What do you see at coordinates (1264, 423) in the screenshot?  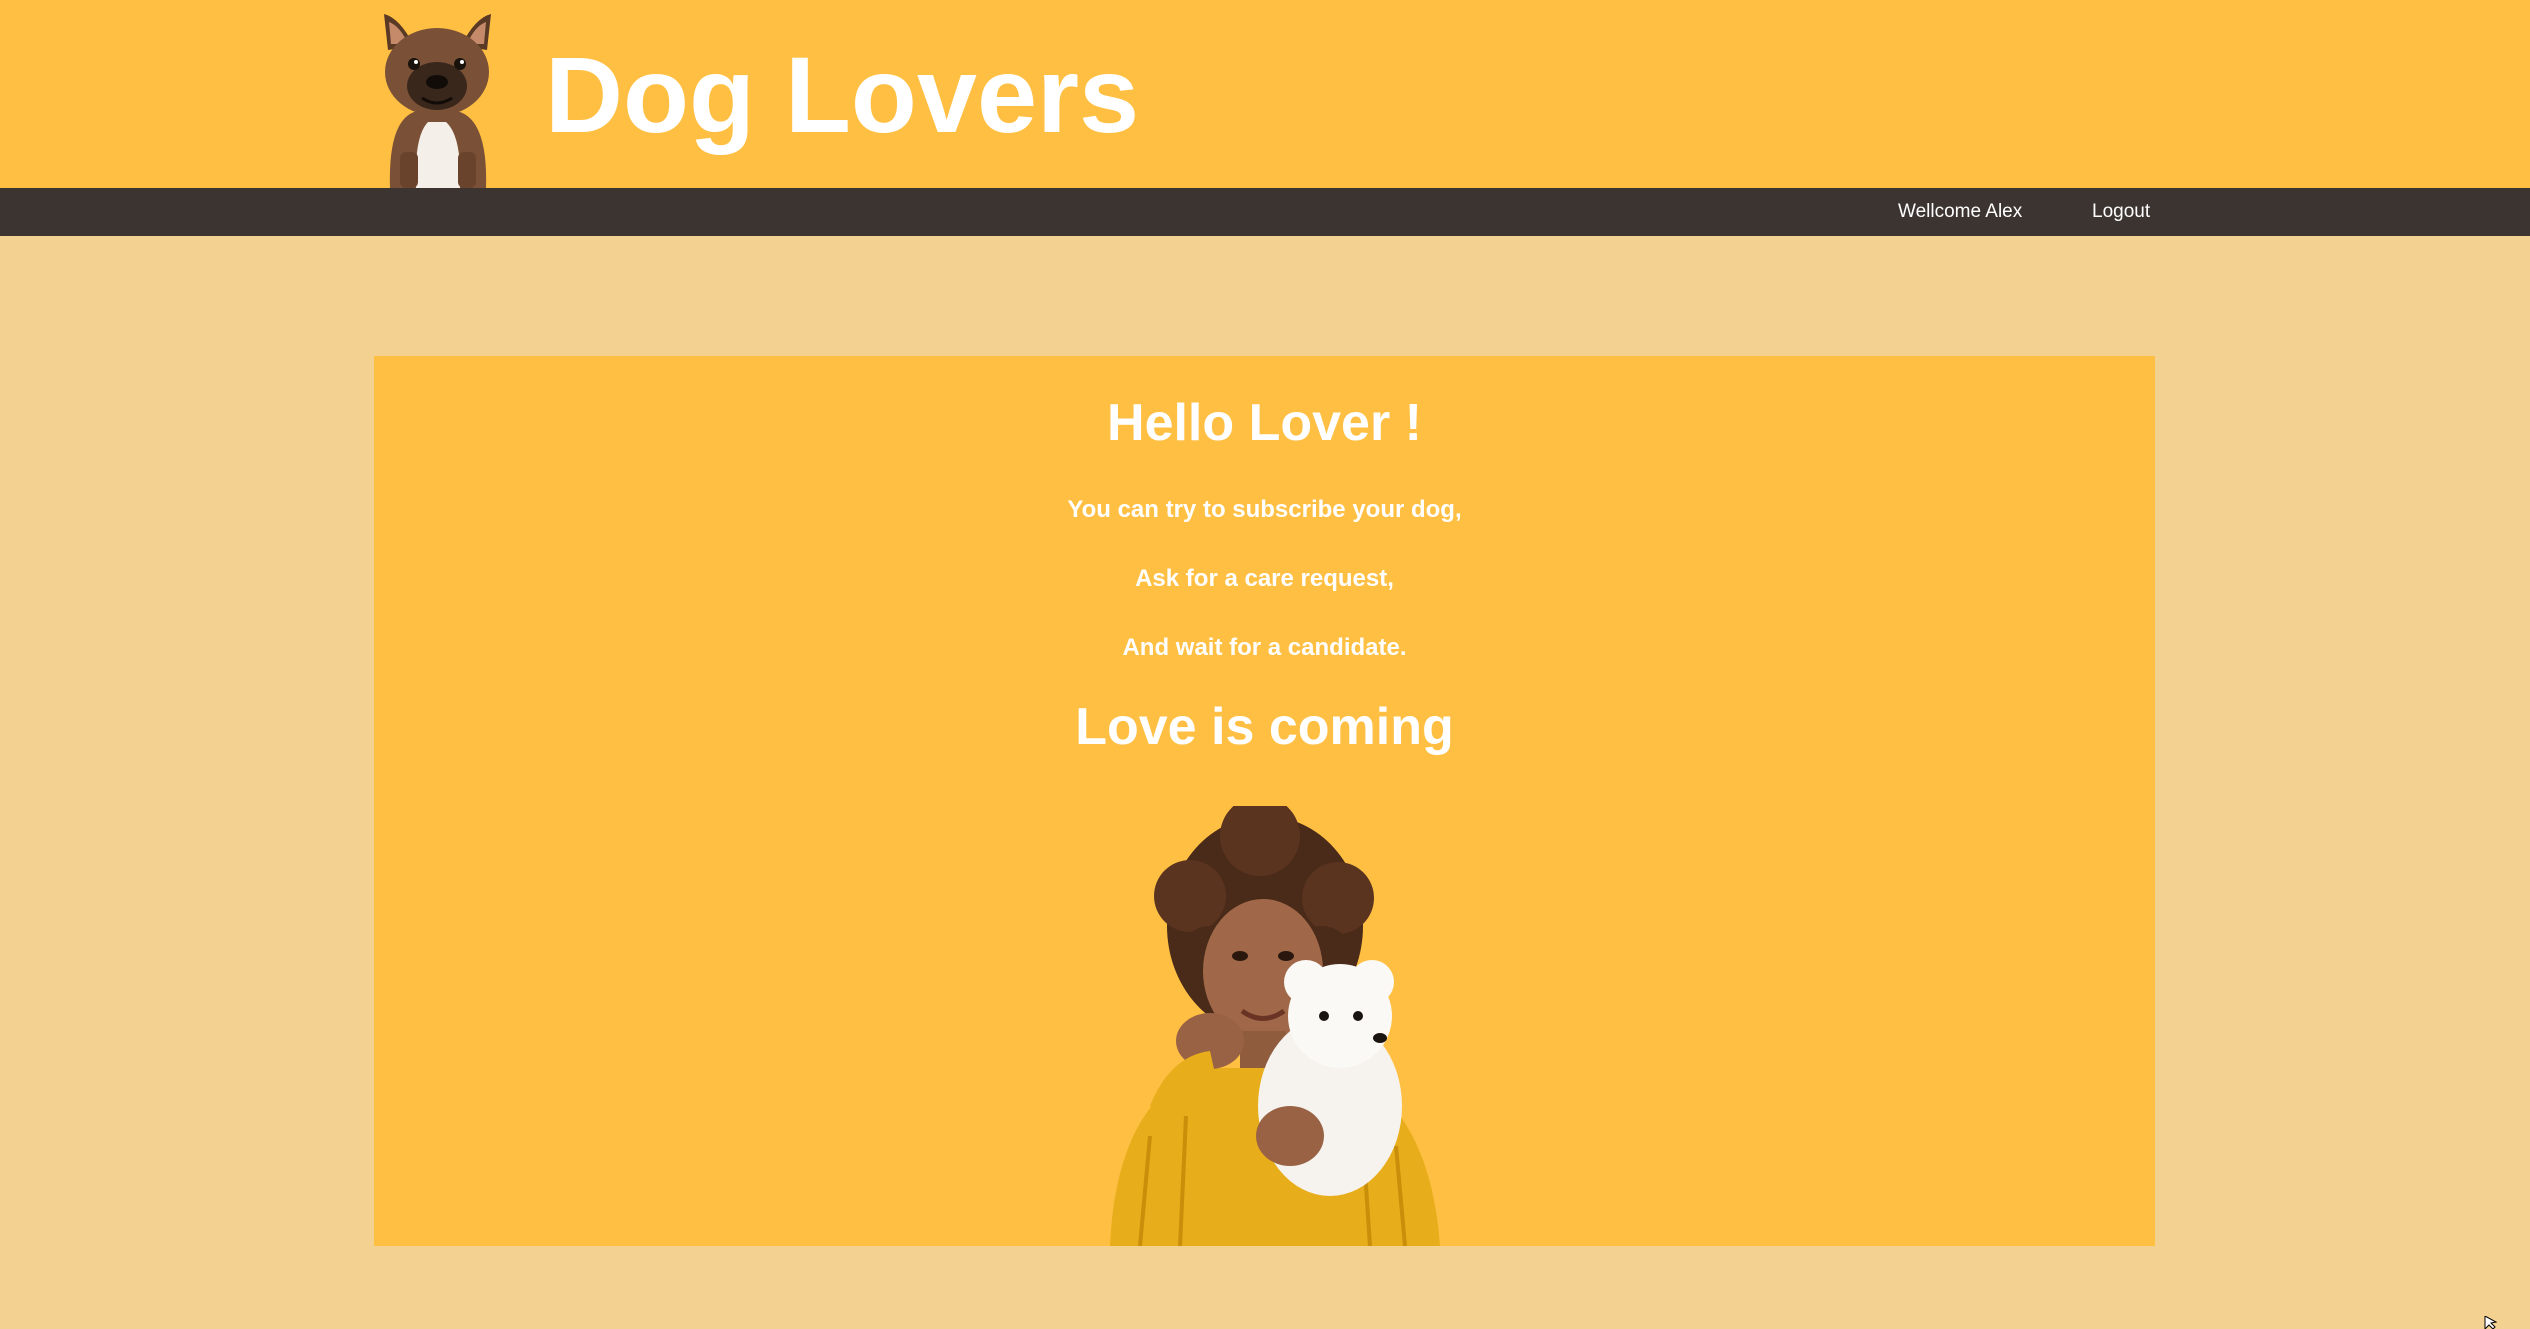 I see `welcome-heading: Hello Lover !` at bounding box center [1264, 423].